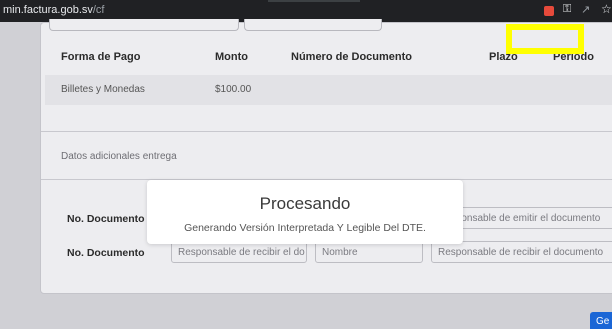 This screenshot has height=329, width=612. What do you see at coordinates (328, 90) in the screenshot?
I see `table-row: Billetes y Monedas $100.00` at bounding box center [328, 90].